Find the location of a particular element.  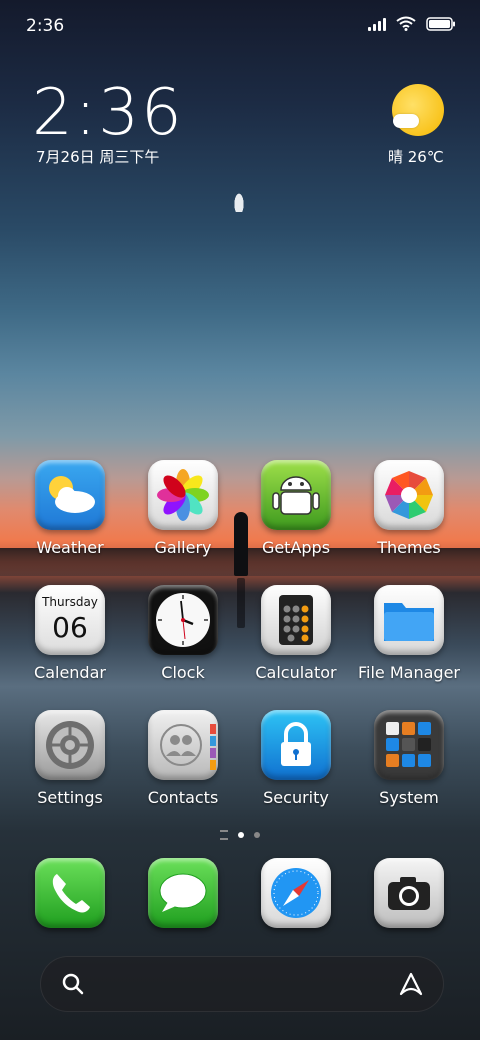

app-contacts: Contacts is located at coordinates (183, 758).